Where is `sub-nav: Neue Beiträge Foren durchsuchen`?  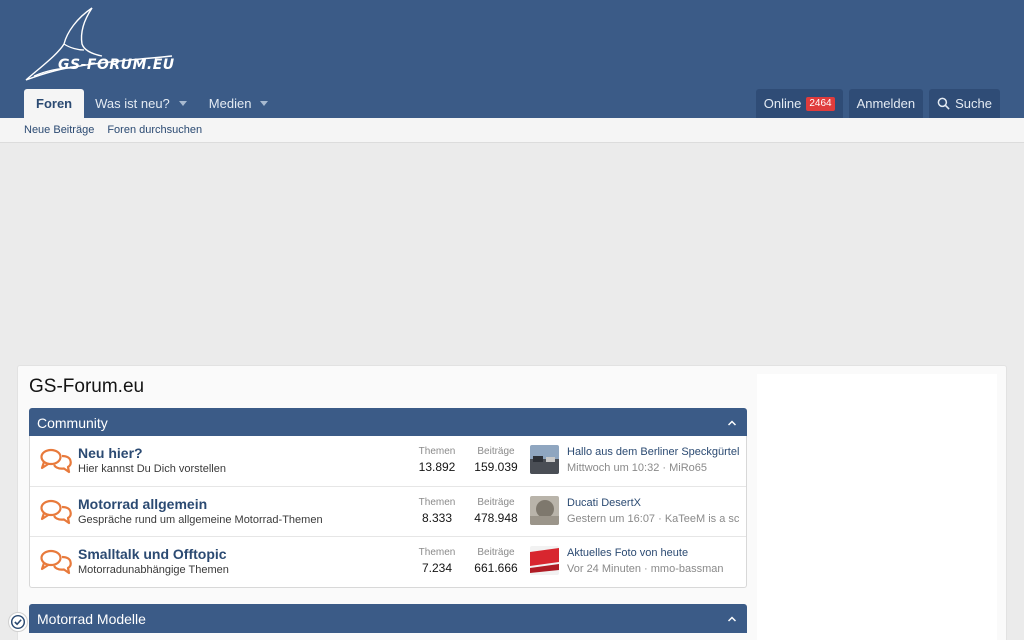
sub-nav: Neue Beiträge Foren durchsuchen is located at coordinates (512, 130).